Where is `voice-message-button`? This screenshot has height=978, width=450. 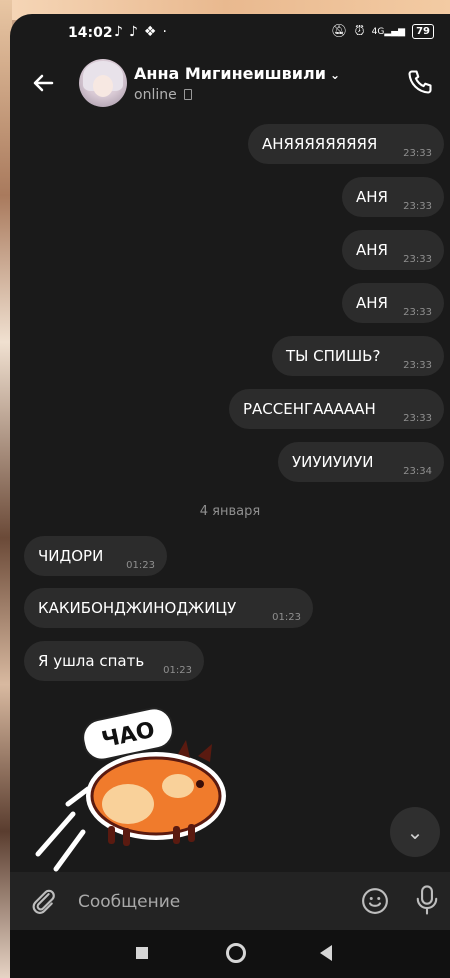
voice-message-button is located at coordinates (427, 900).